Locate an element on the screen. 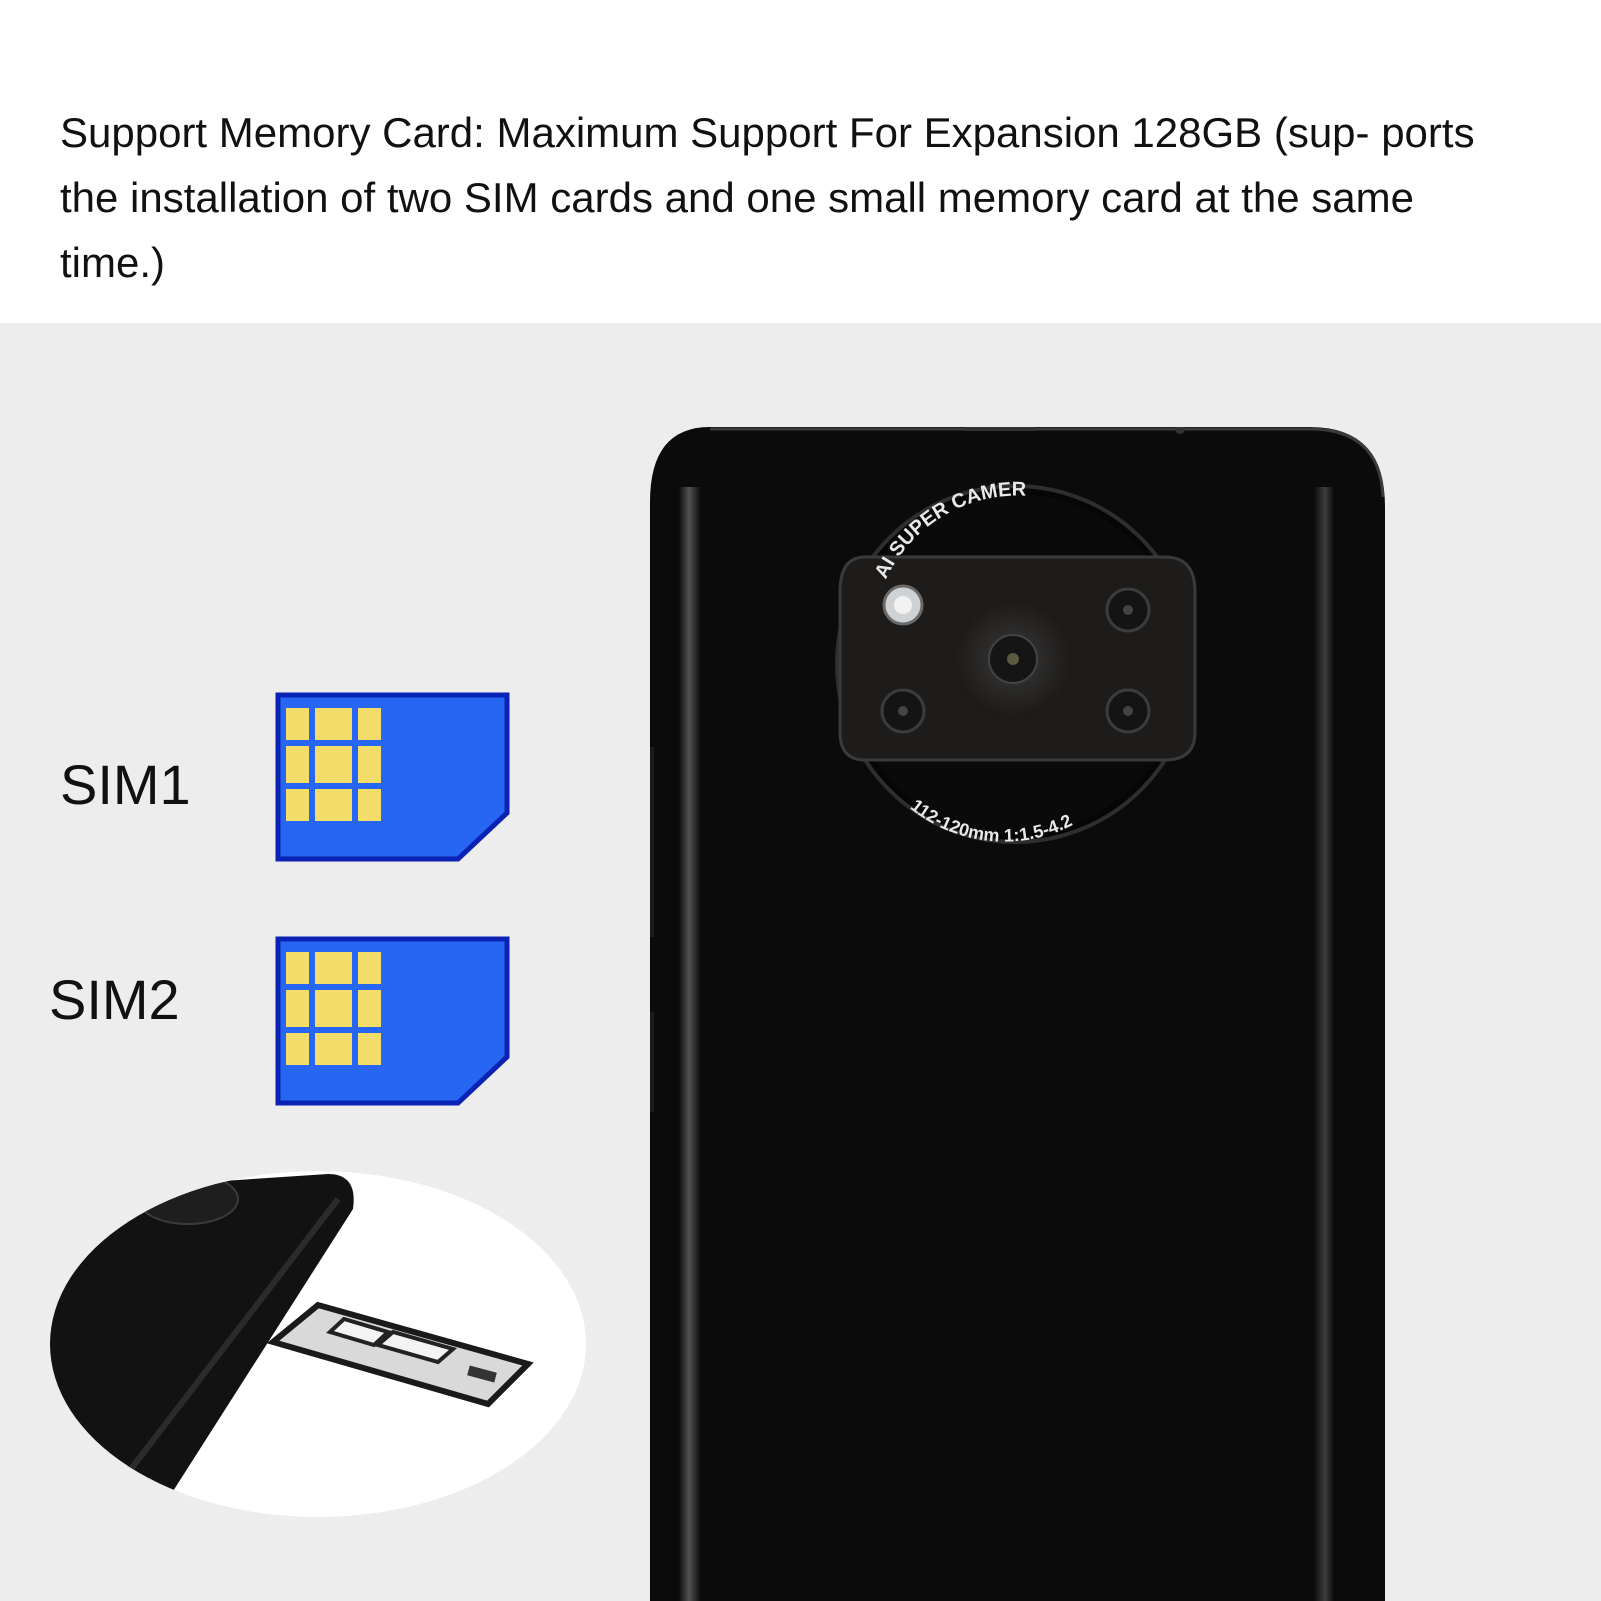 This screenshot has width=1601, height=1601. sim-tray-inset is located at coordinates (318, 1344).